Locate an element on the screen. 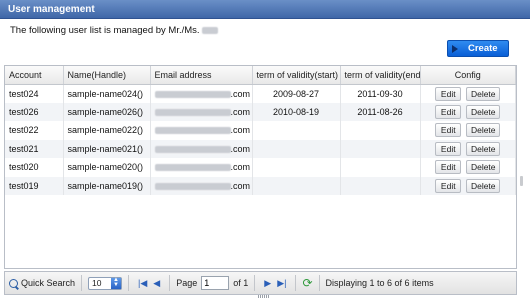  cell-account: test021 is located at coordinates (34, 148).